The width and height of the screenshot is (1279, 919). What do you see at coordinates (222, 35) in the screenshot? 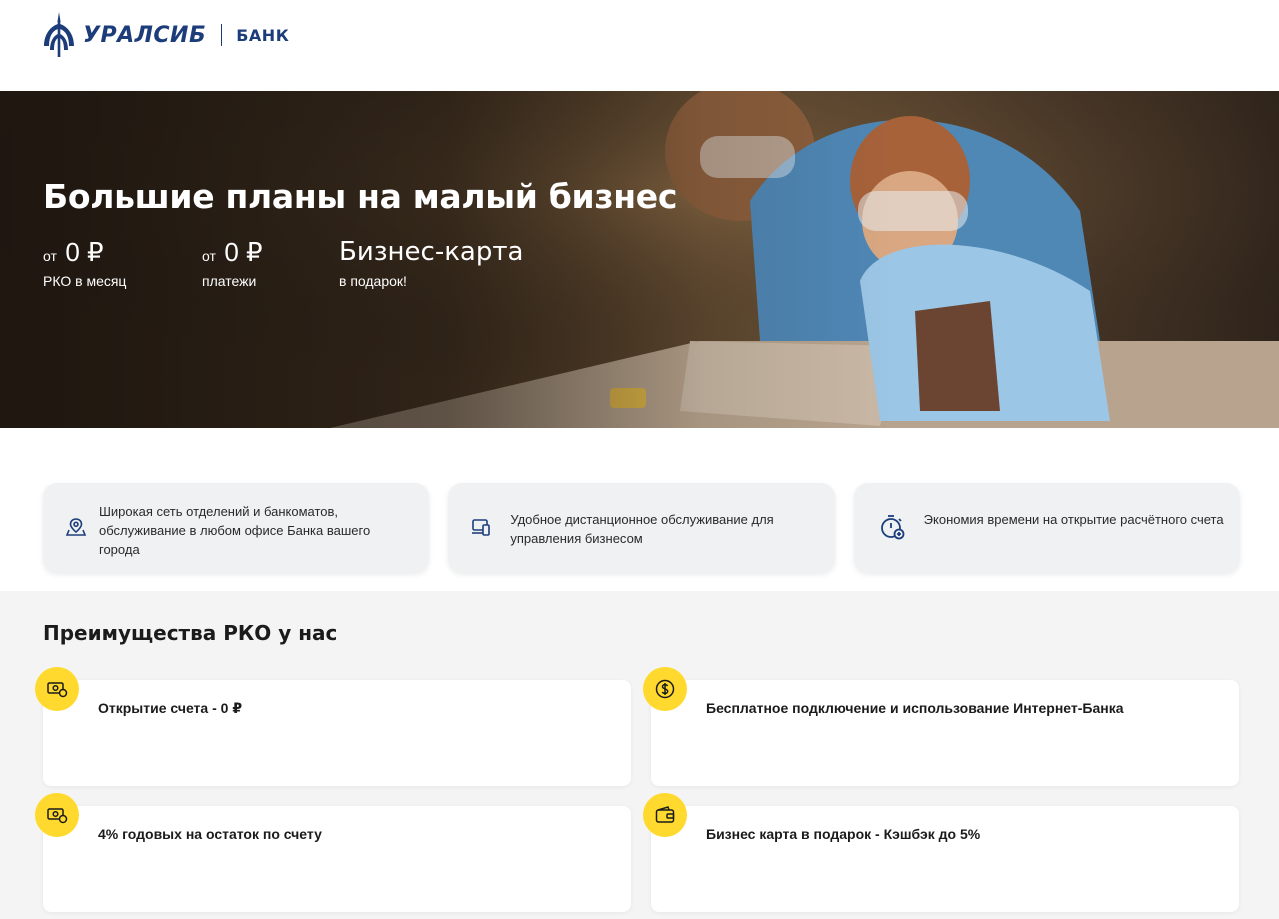
I see `logo-divider` at bounding box center [222, 35].